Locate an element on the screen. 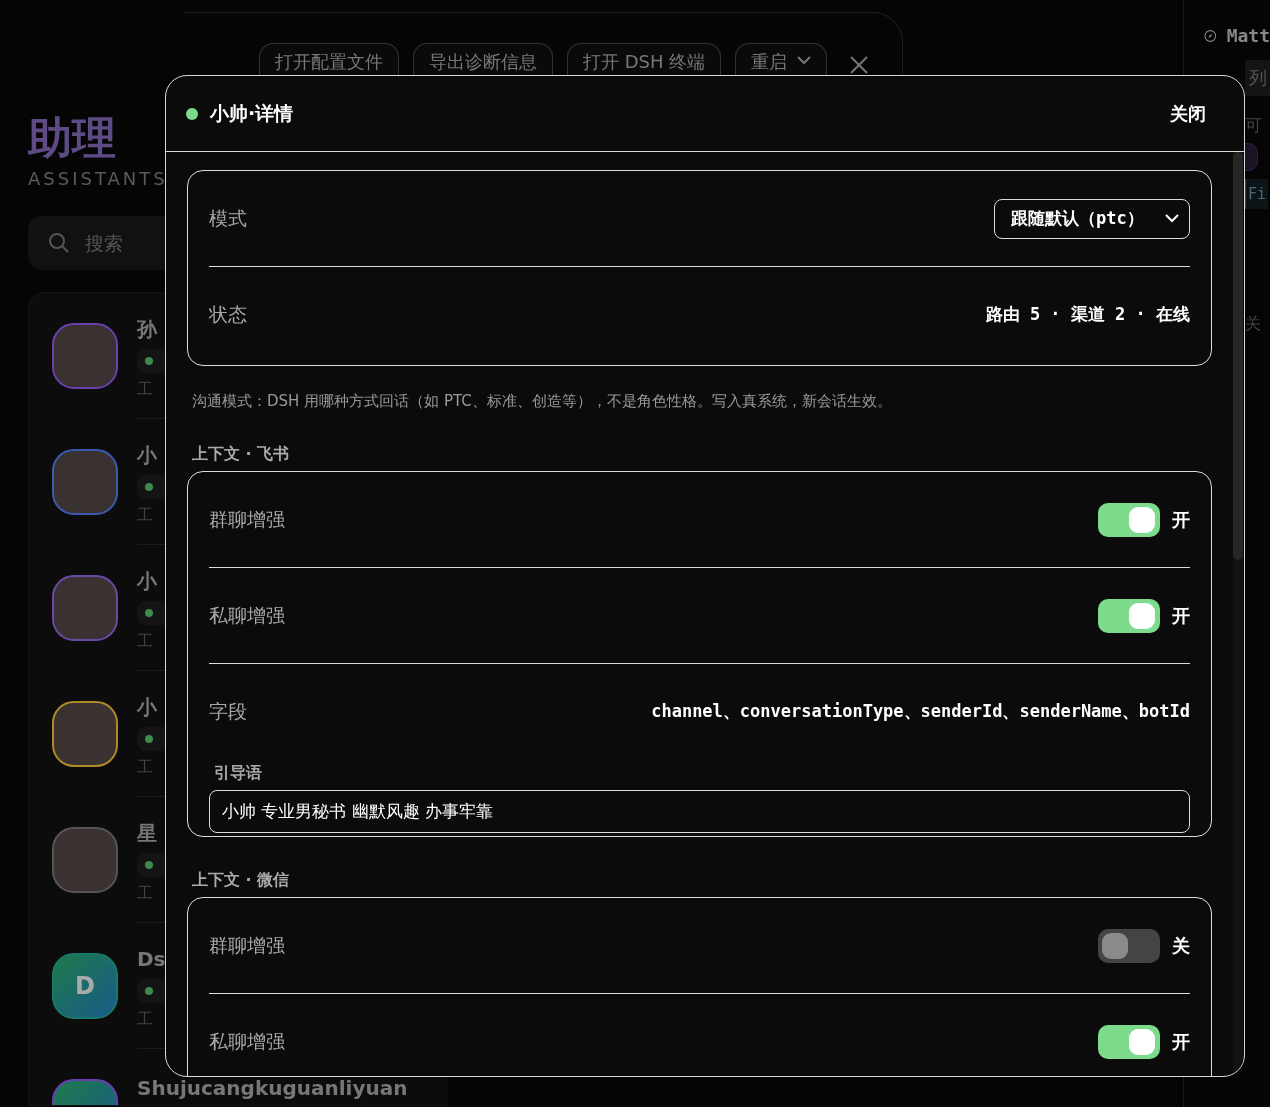 This screenshot has height=1107, width=1270. panel-title: Matt is located at coordinates (1248, 35).